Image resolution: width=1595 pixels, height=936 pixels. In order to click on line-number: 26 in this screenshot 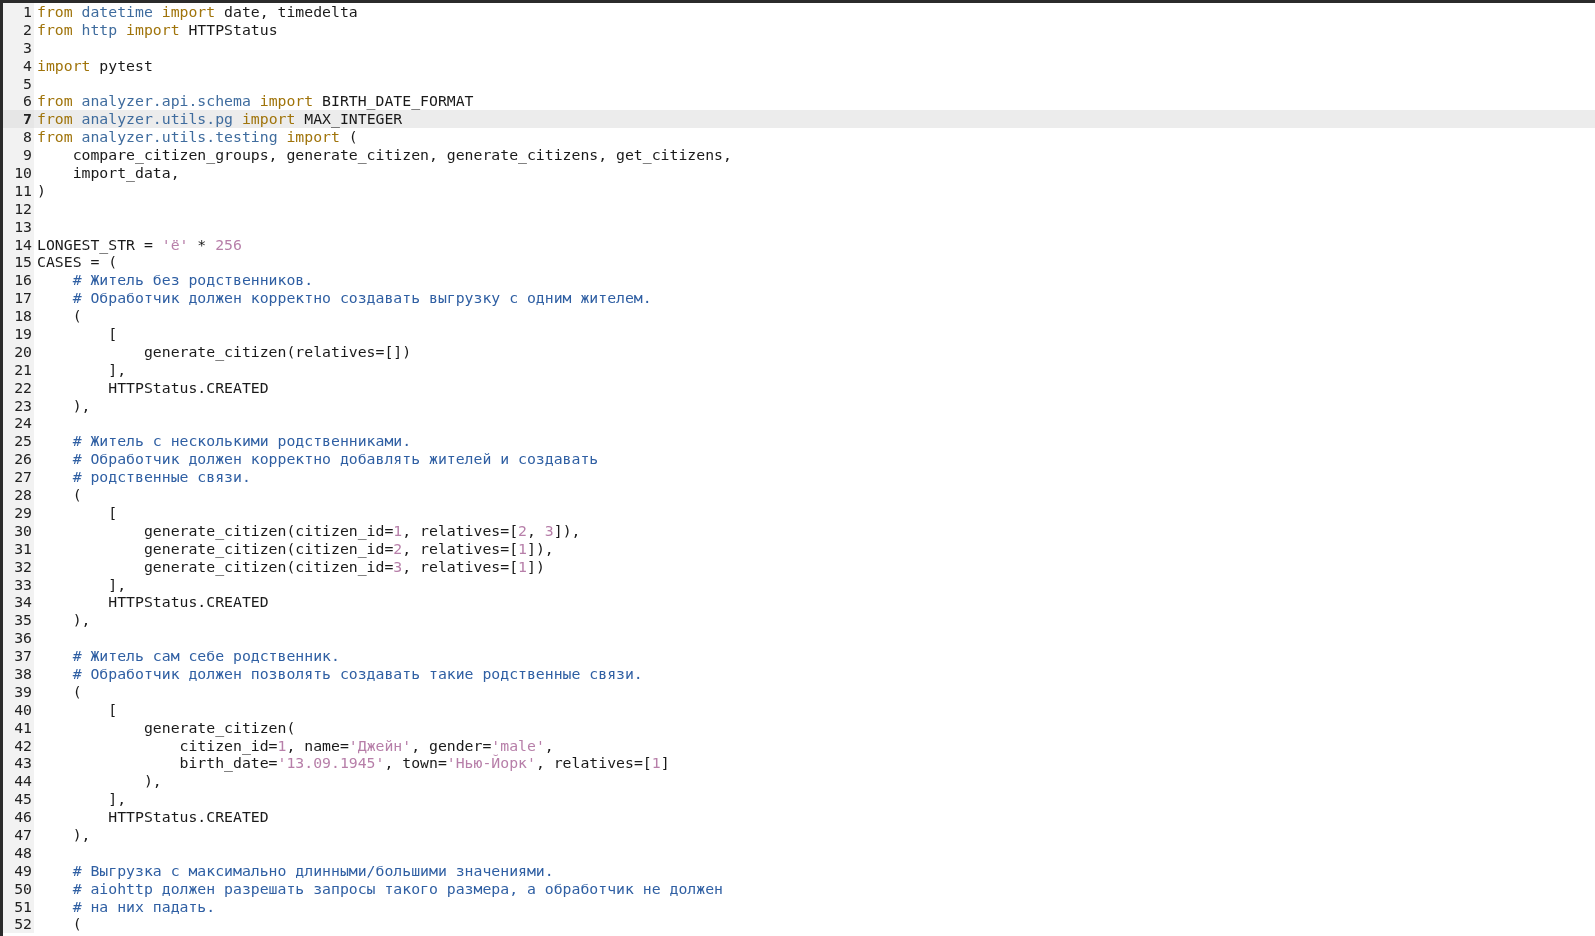, I will do `click(18, 459)`.